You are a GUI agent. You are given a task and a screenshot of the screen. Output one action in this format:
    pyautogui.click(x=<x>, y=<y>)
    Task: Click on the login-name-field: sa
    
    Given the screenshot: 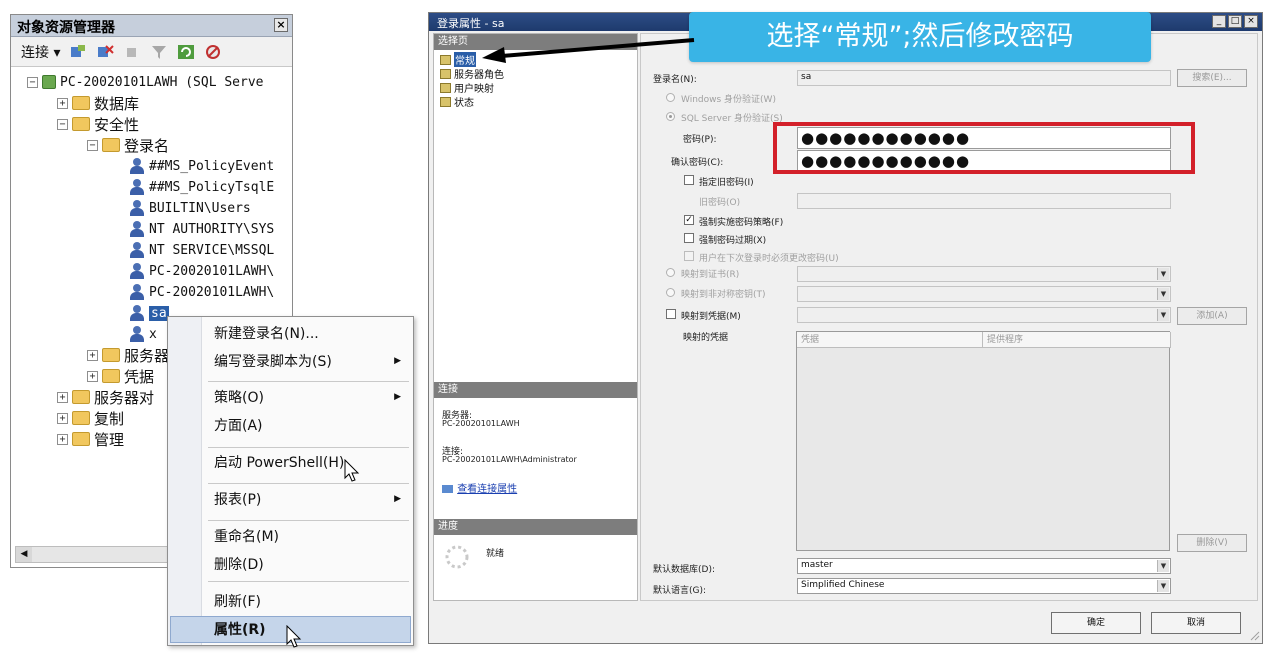 What is the action you would take?
    pyautogui.click(x=984, y=78)
    